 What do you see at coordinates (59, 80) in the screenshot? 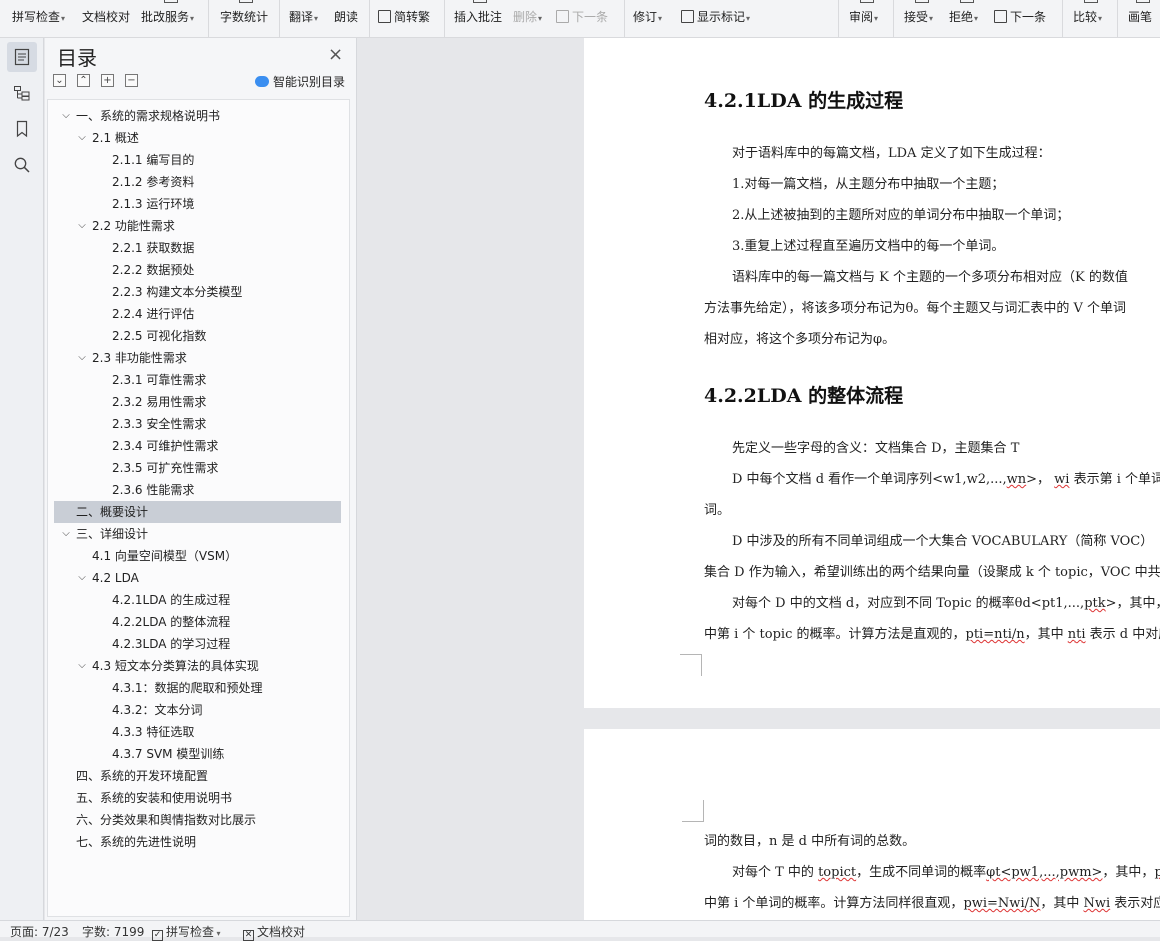
I see `collapse-all-icon: ⌄` at bounding box center [59, 80].